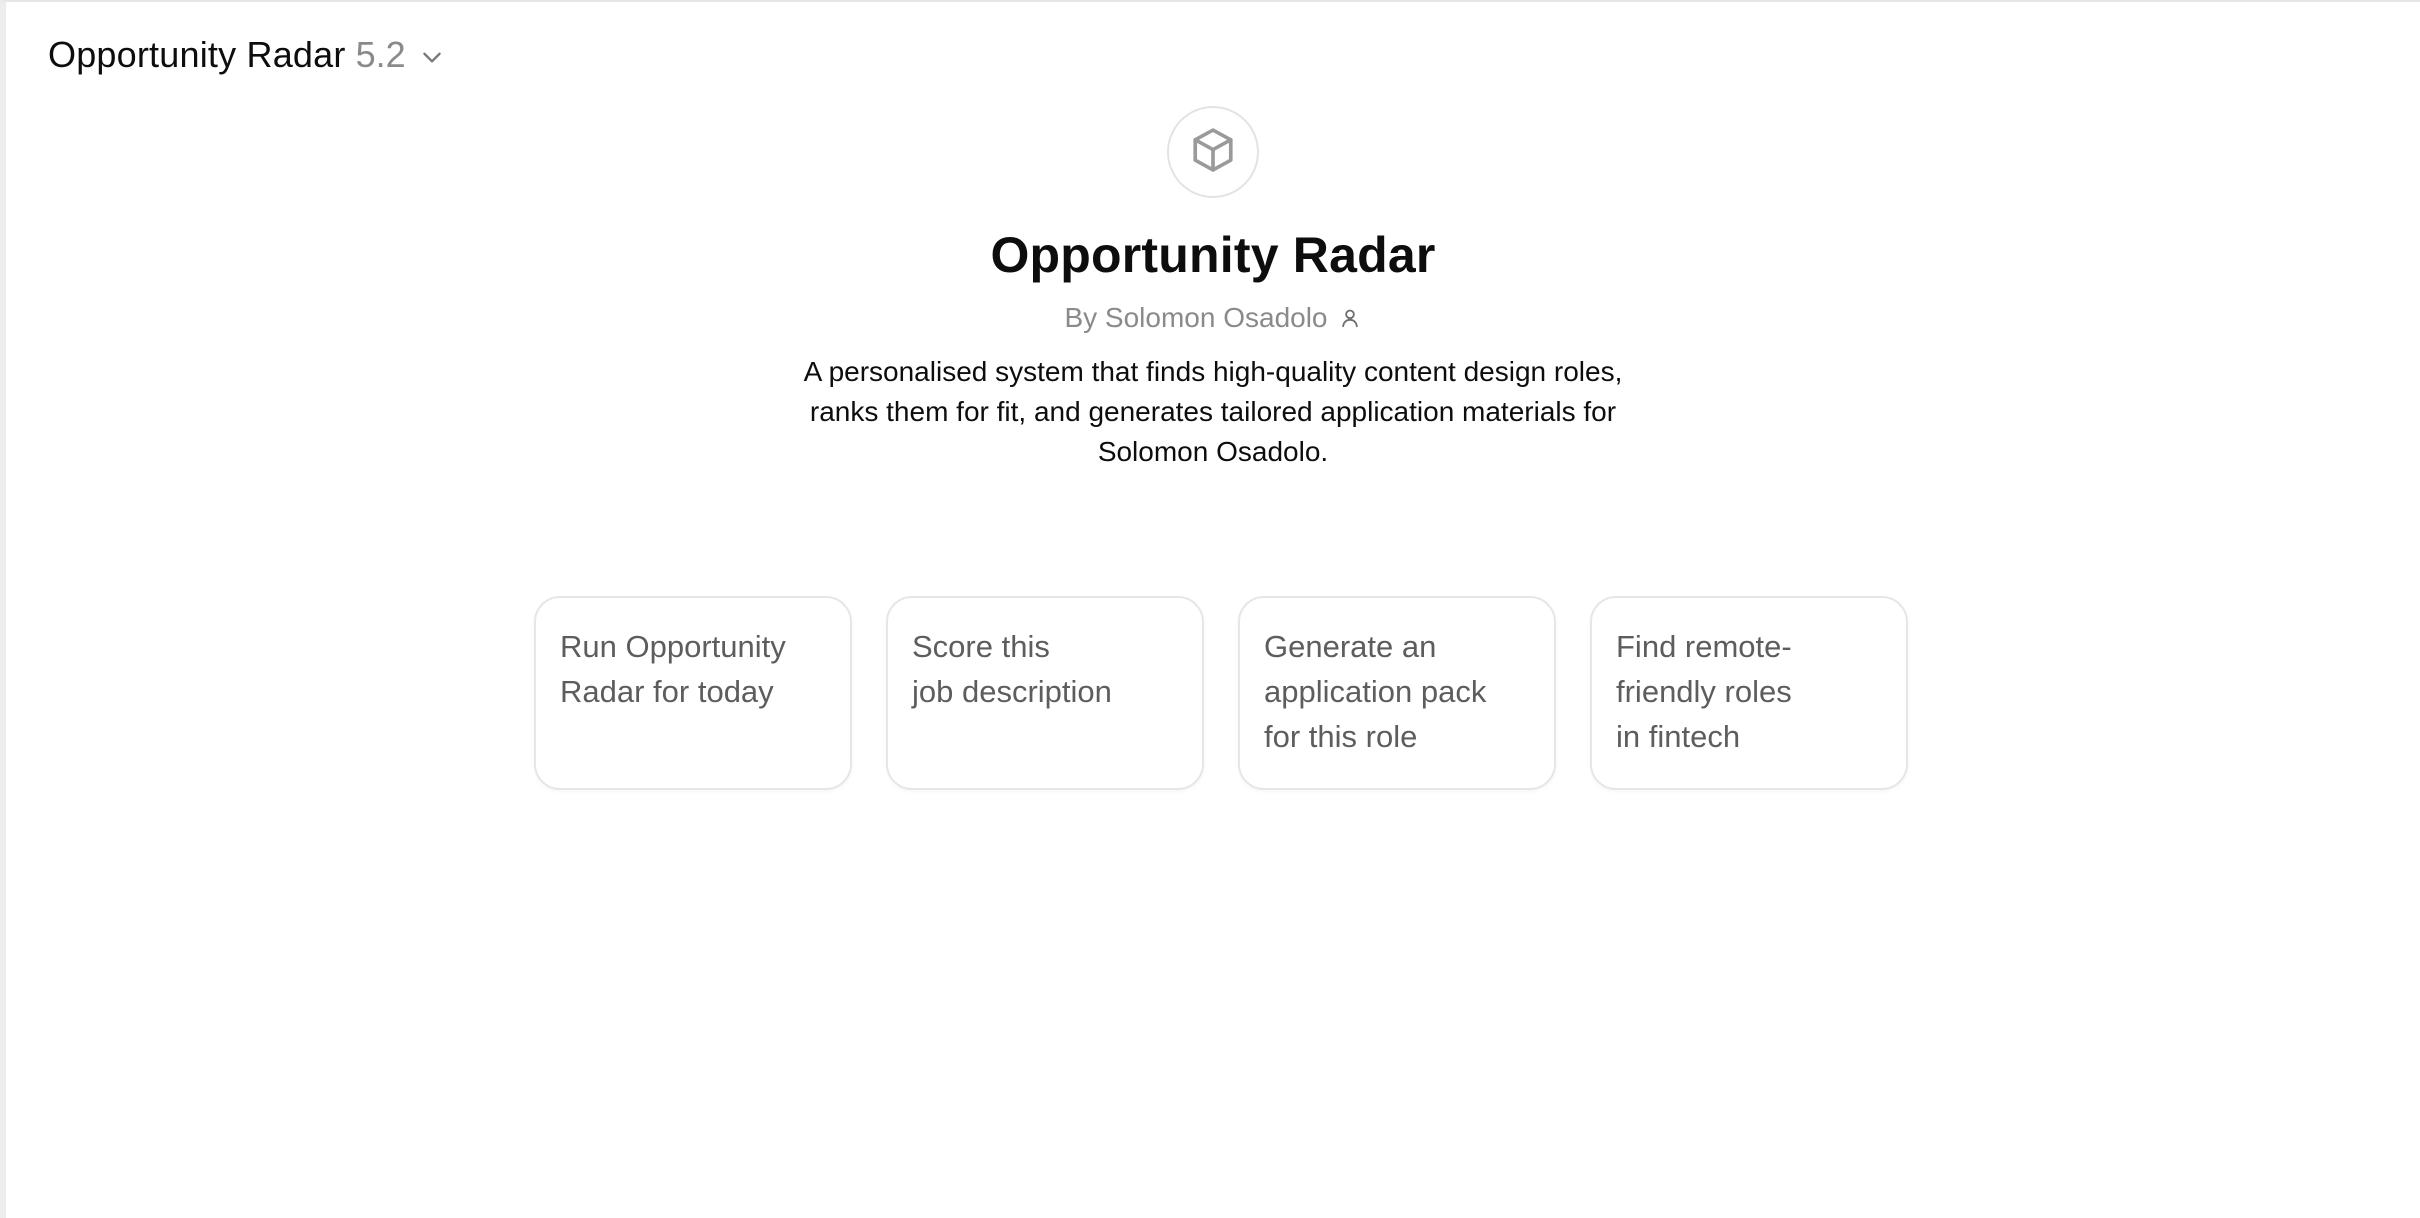 The width and height of the screenshot is (2420, 1218). What do you see at coordinates (380, 54) in the screenshot?
I see `model-version: 5.2` at bounding box center [380, 54].